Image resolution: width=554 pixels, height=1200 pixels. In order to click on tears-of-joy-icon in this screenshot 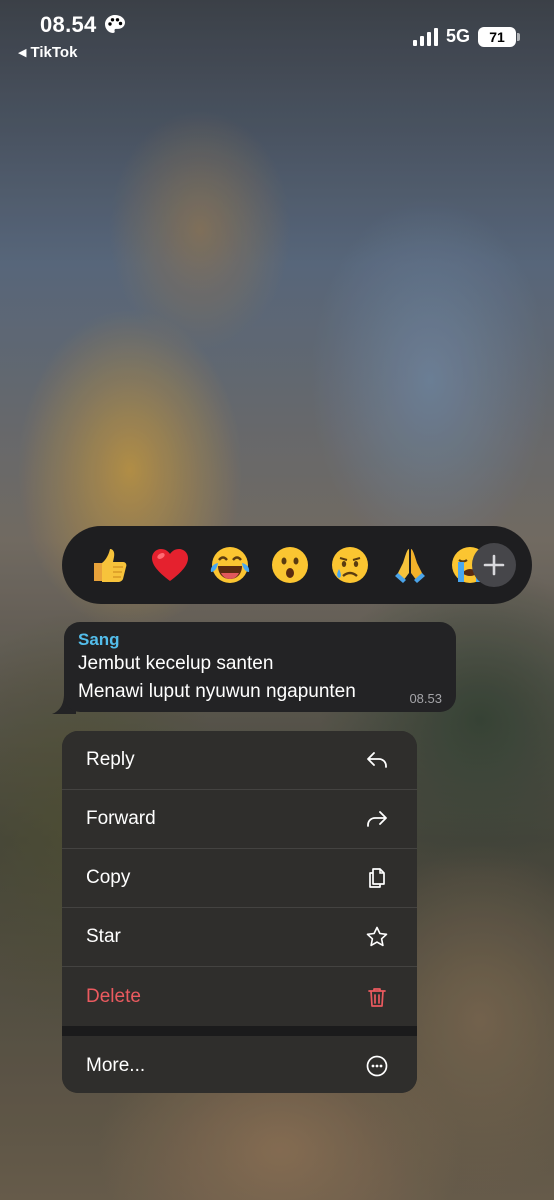, I will do `click(230, 565)`.